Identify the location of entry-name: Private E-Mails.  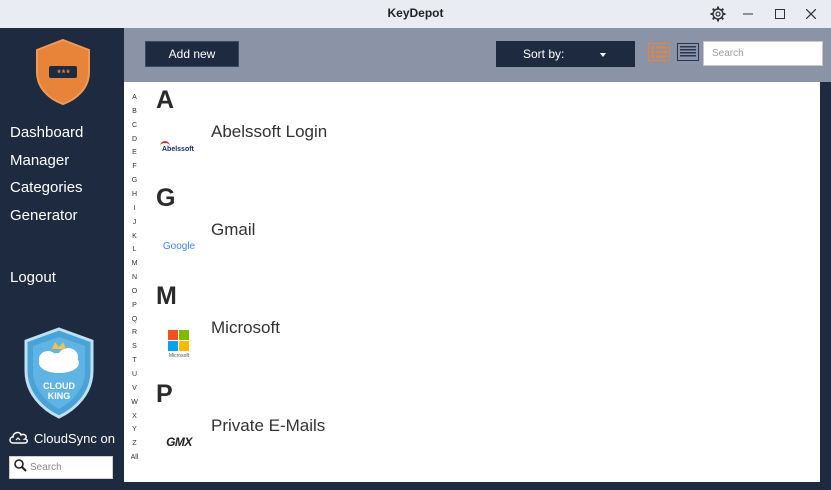
(268, 425).